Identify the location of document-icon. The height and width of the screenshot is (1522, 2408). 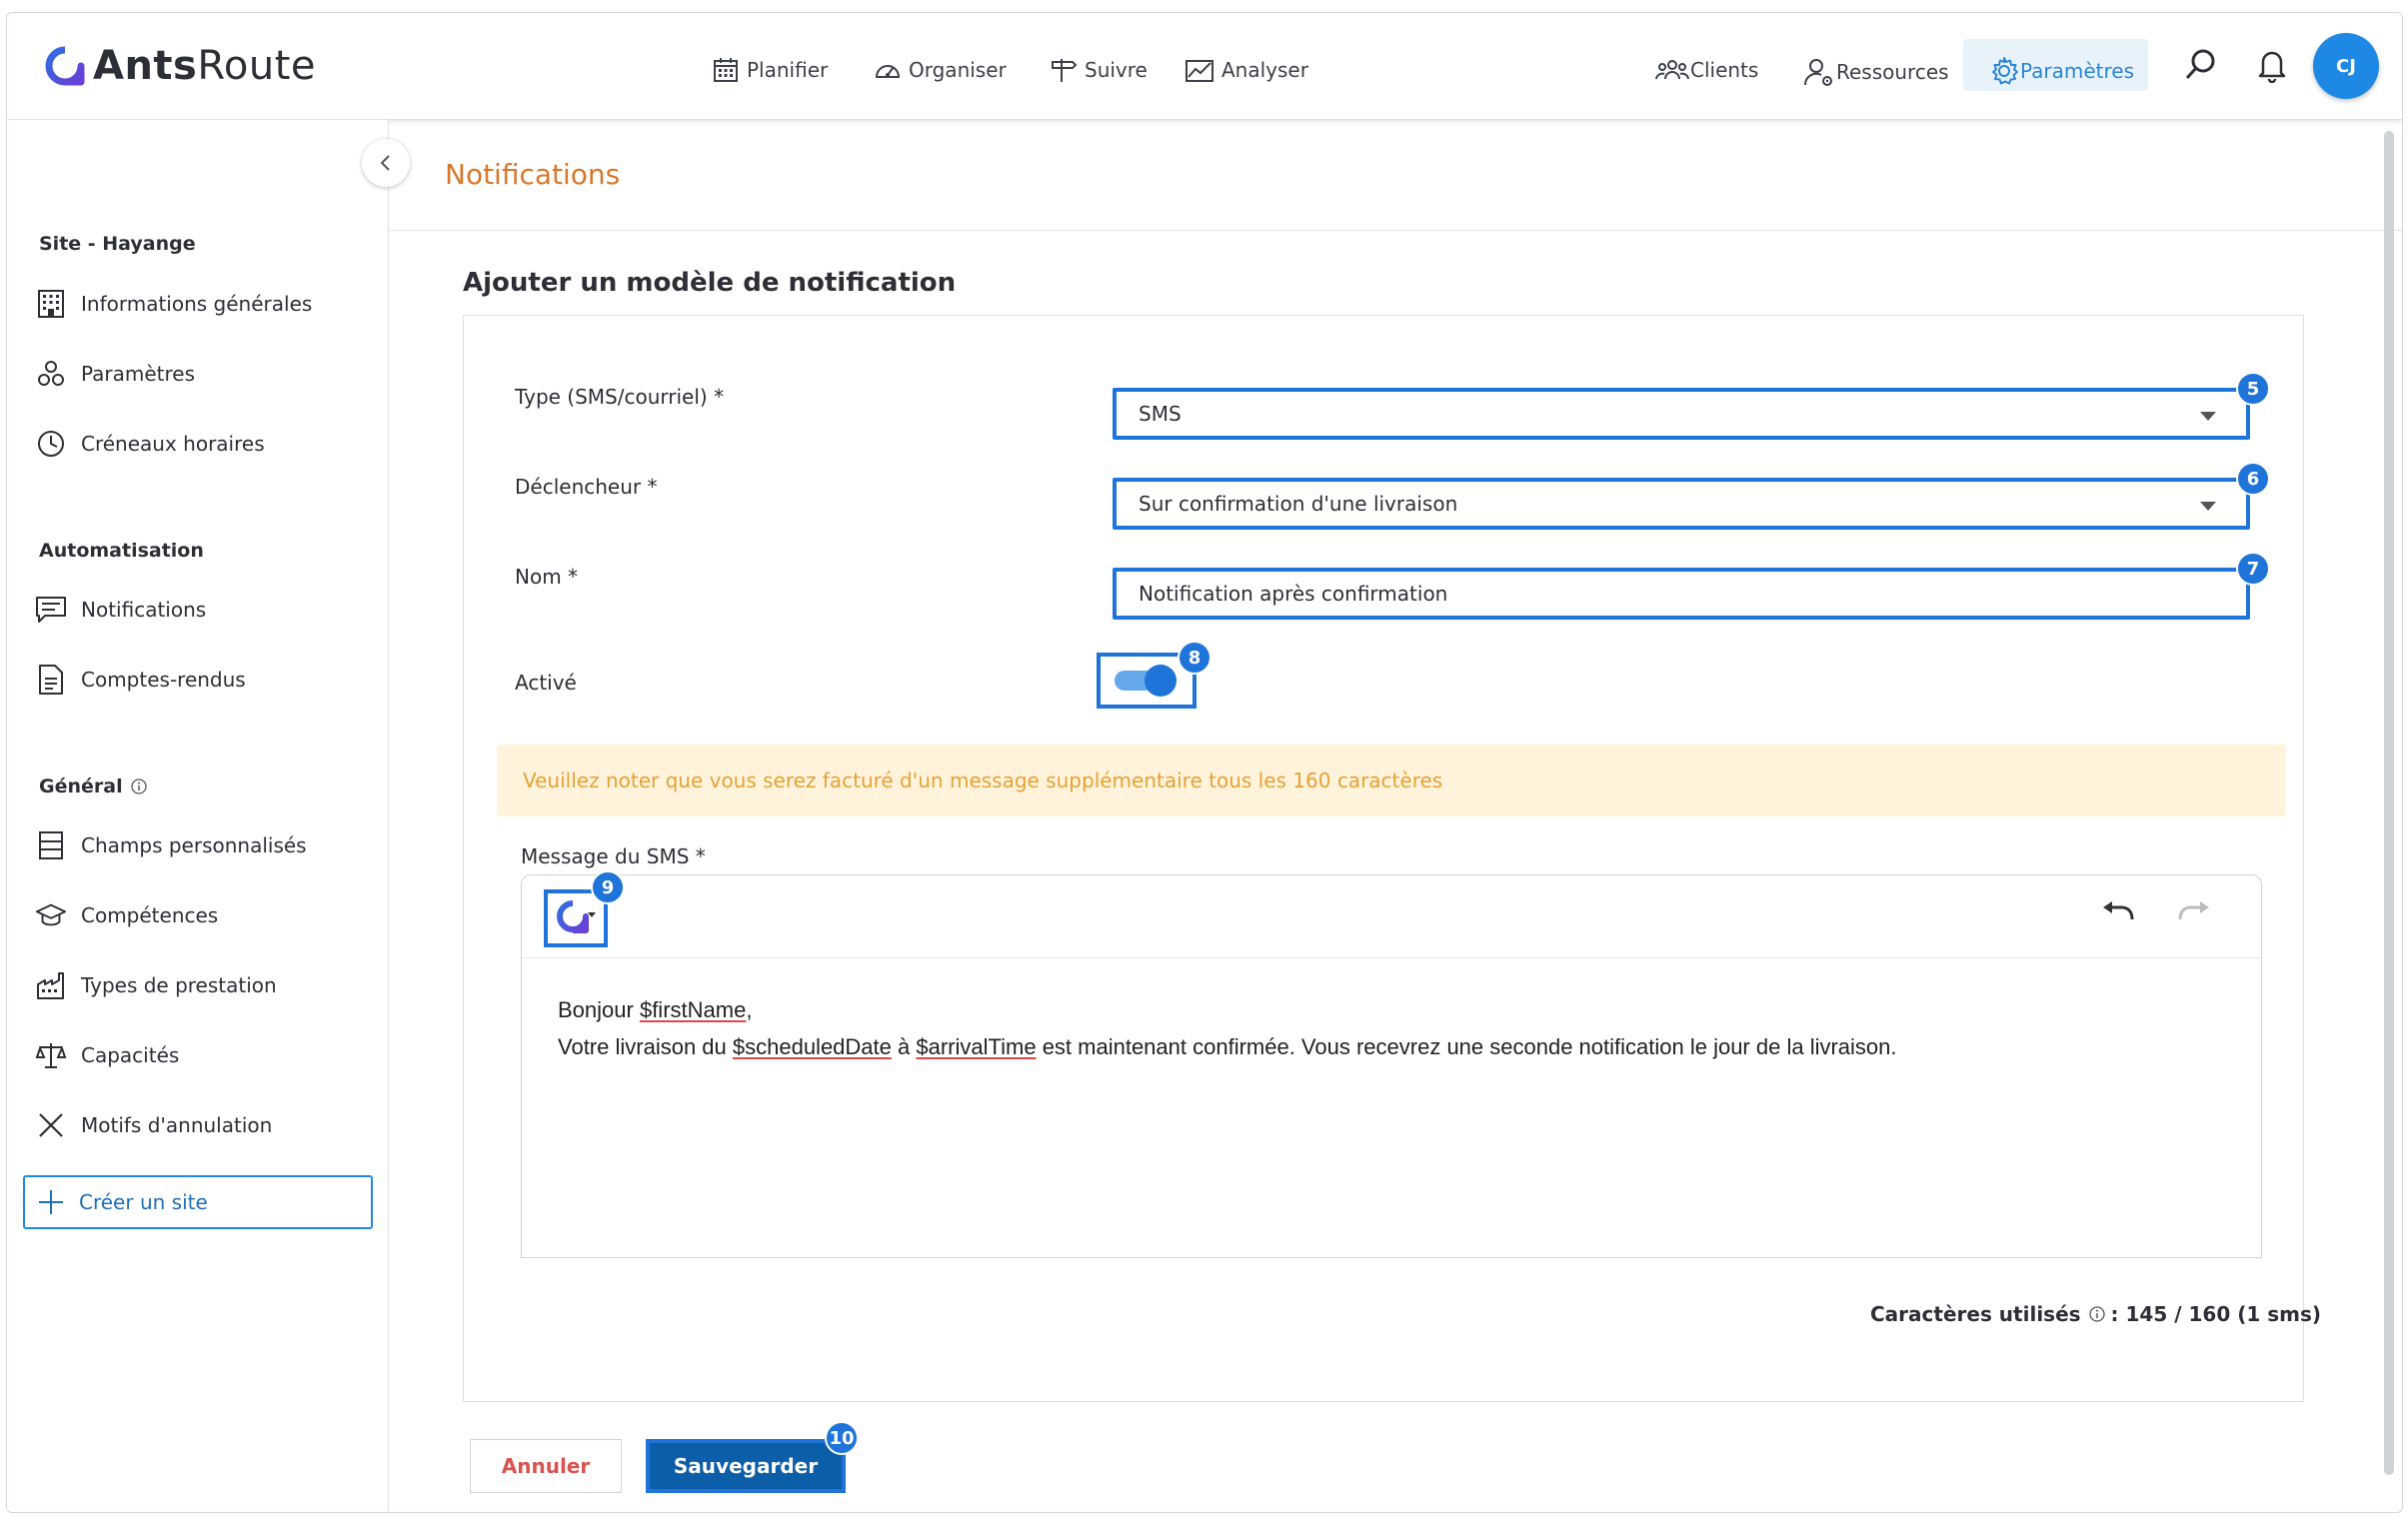
(51, 680).